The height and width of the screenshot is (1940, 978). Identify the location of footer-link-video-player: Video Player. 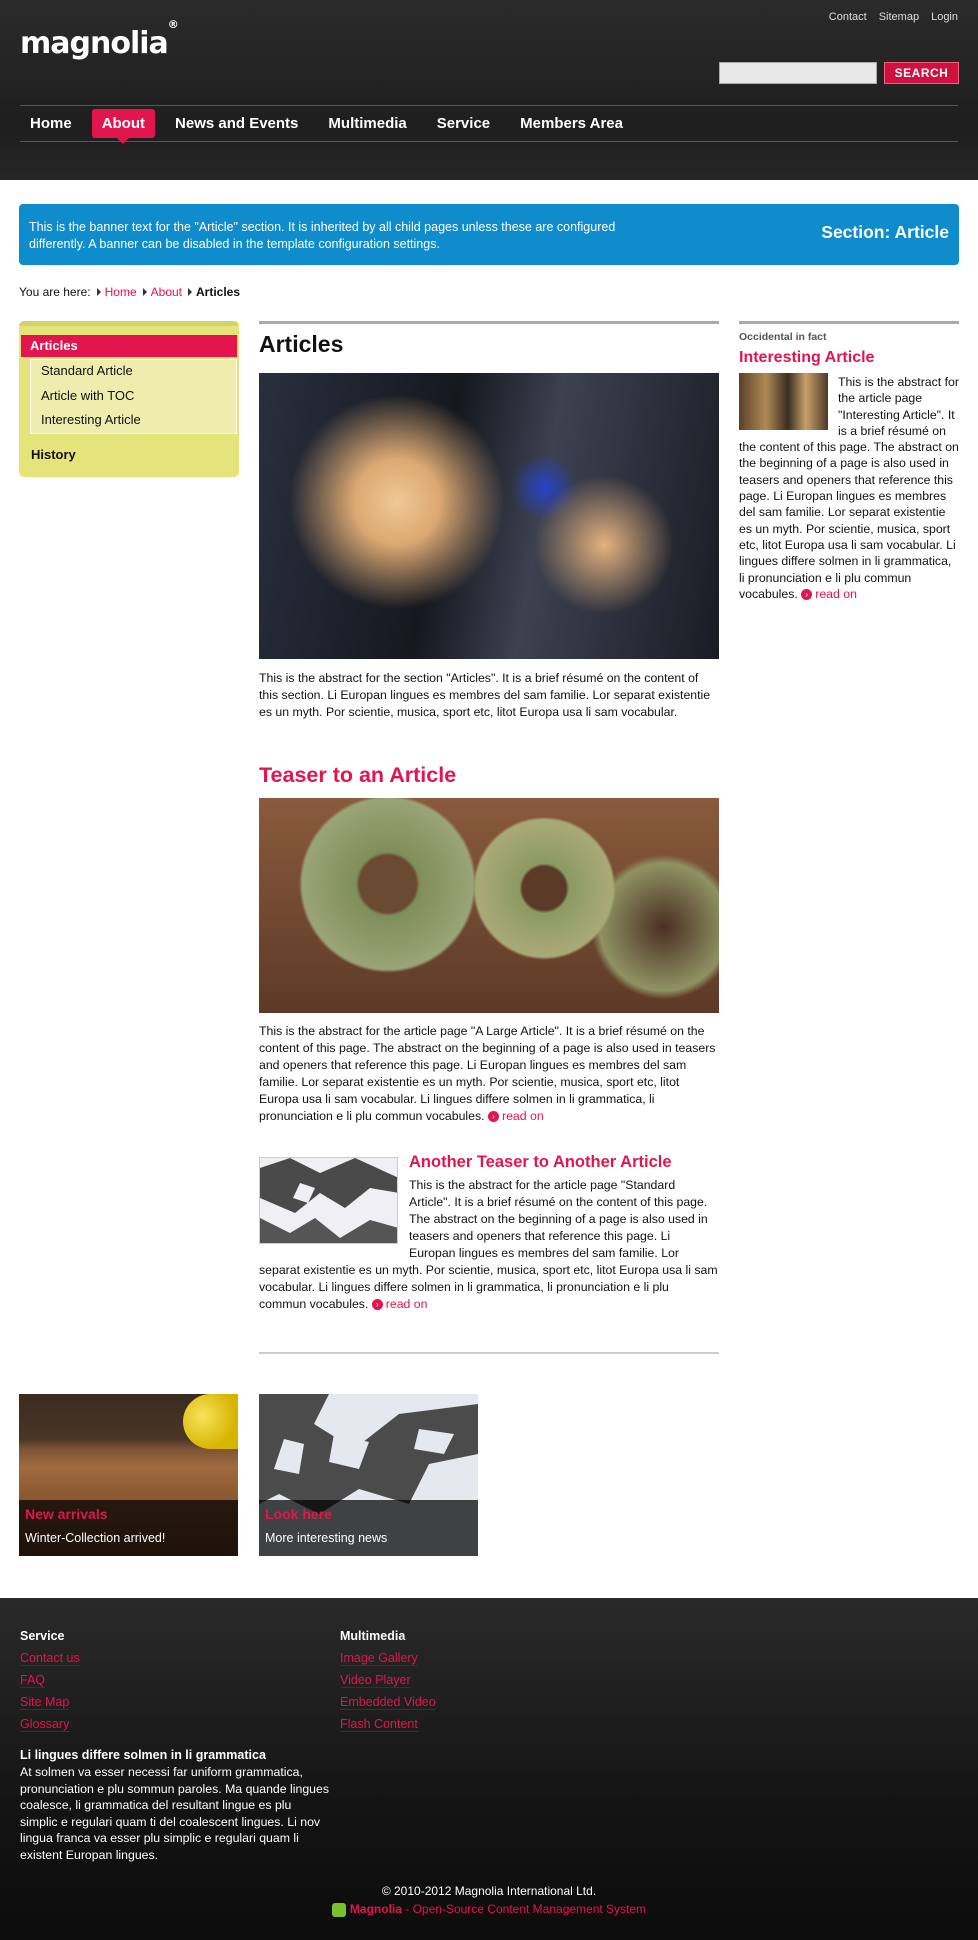
(375, 1680).